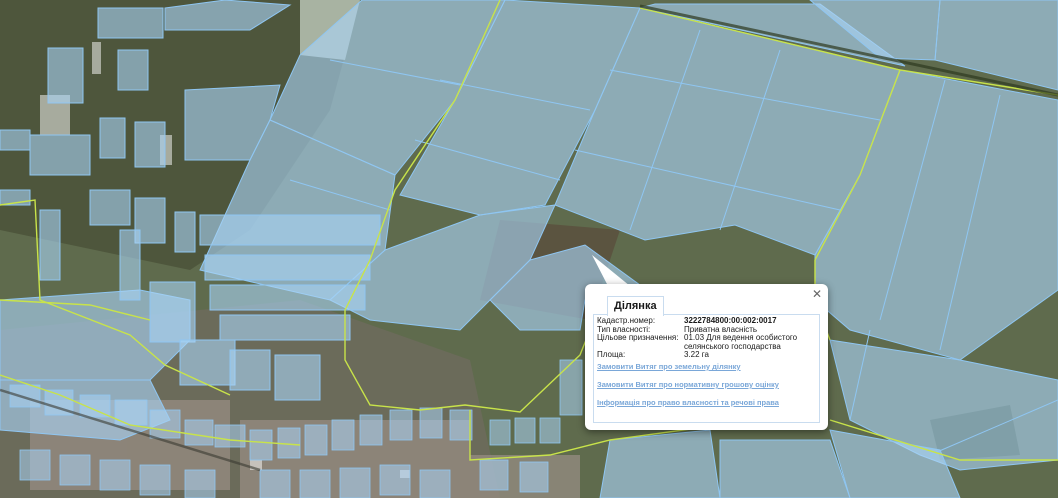 The height and width of the screenshot is (498, 1058). Describe the element at coordinates (635, 306) in the screenshot. I see `tab-parcel: Ділянка` at that location.